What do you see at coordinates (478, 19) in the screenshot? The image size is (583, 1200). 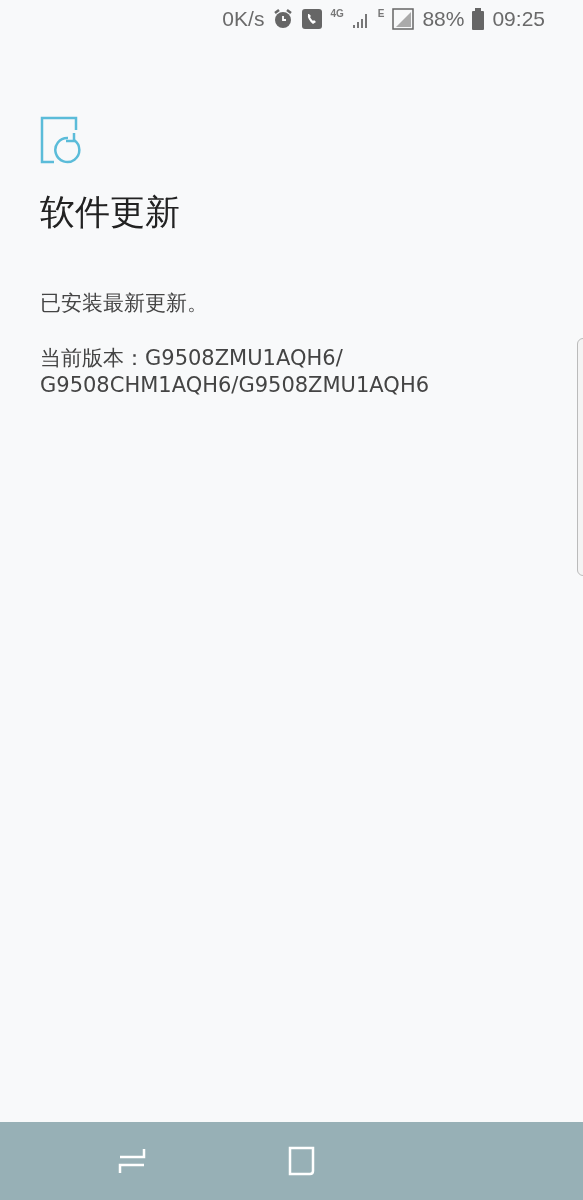 I see `battery-icon` at bounding box center [478, 19].